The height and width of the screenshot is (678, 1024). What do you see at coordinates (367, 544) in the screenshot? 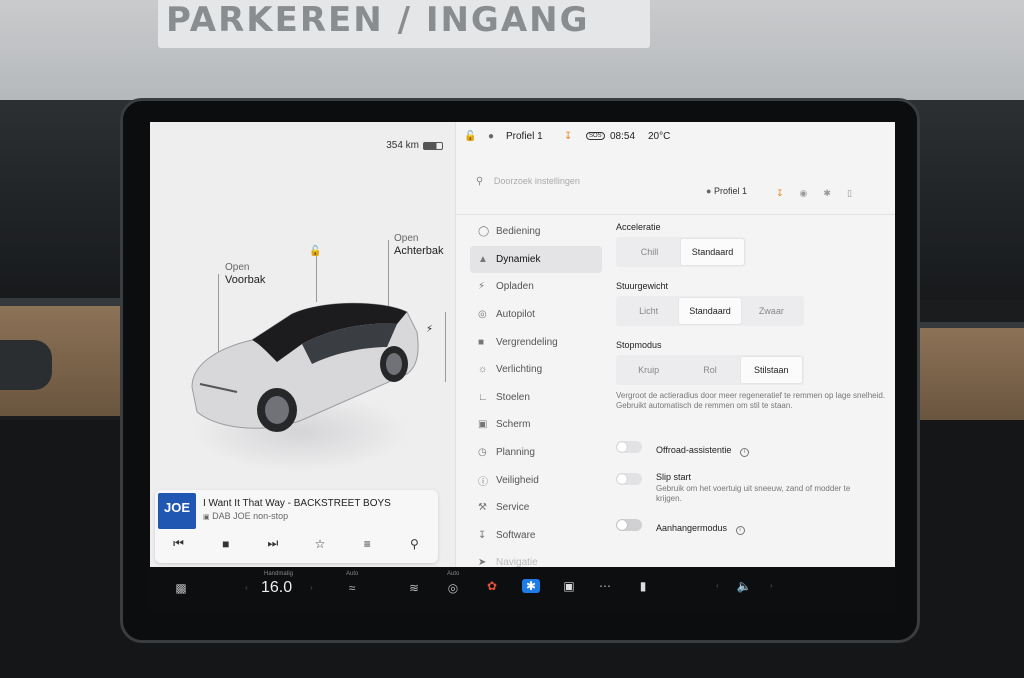
I see `equalizer-icon: ≡` at bounding box center [367, 544].